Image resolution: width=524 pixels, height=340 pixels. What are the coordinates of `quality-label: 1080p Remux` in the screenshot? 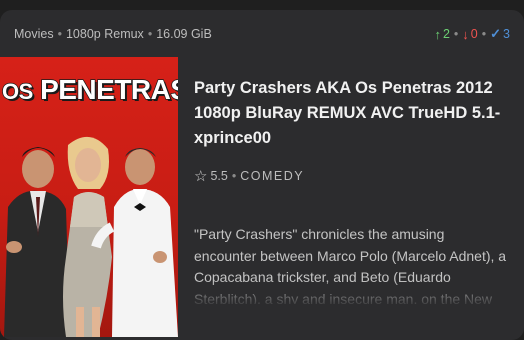 It's located at (104, 34).